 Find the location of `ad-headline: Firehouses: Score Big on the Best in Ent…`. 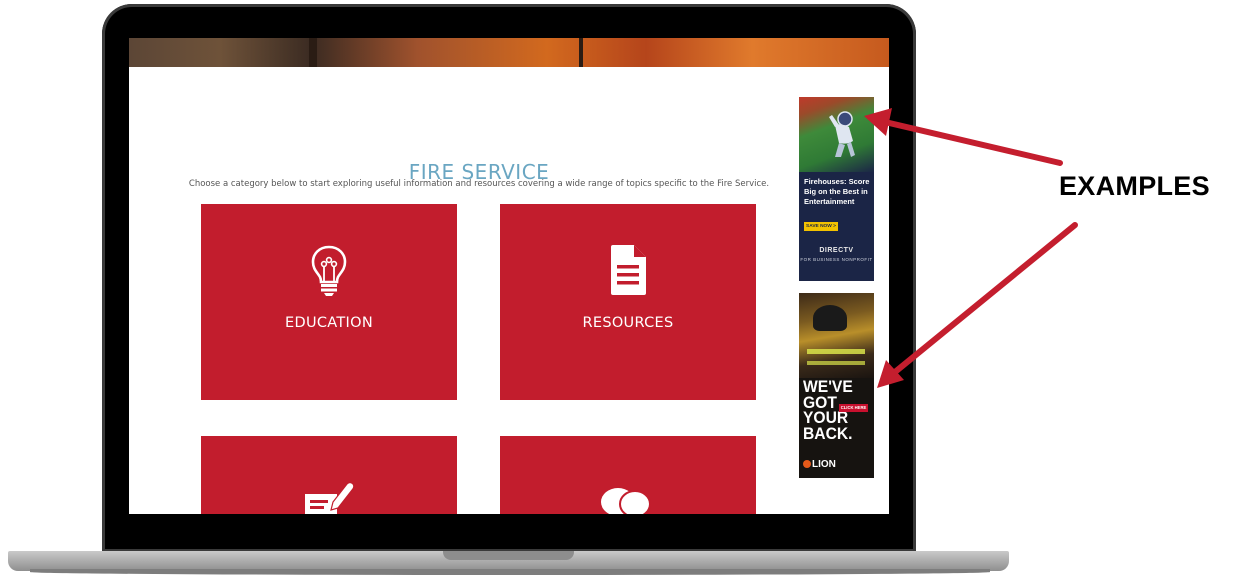

ad-headline: Firehouses: Score Big on the Best in Ent… is located at coordinates (837, 191).